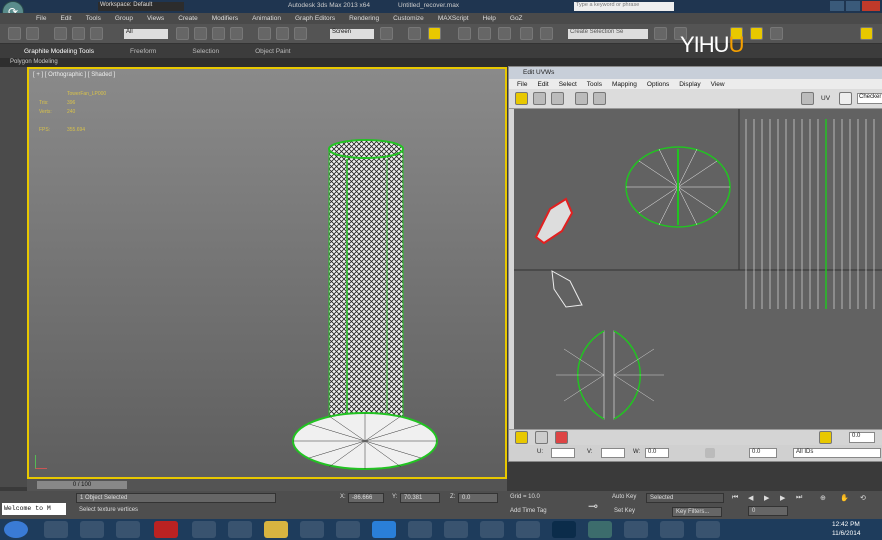  What do you see at coordinates (504, 33) in the screenshot?
I see `layer-icon` at bounding box center [504, 33].